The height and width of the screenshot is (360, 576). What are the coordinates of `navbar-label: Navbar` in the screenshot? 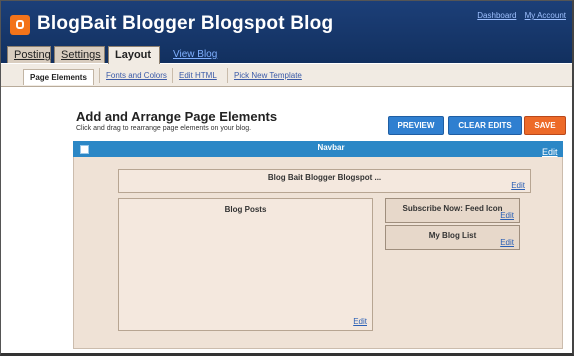 It's located at (331, 147).